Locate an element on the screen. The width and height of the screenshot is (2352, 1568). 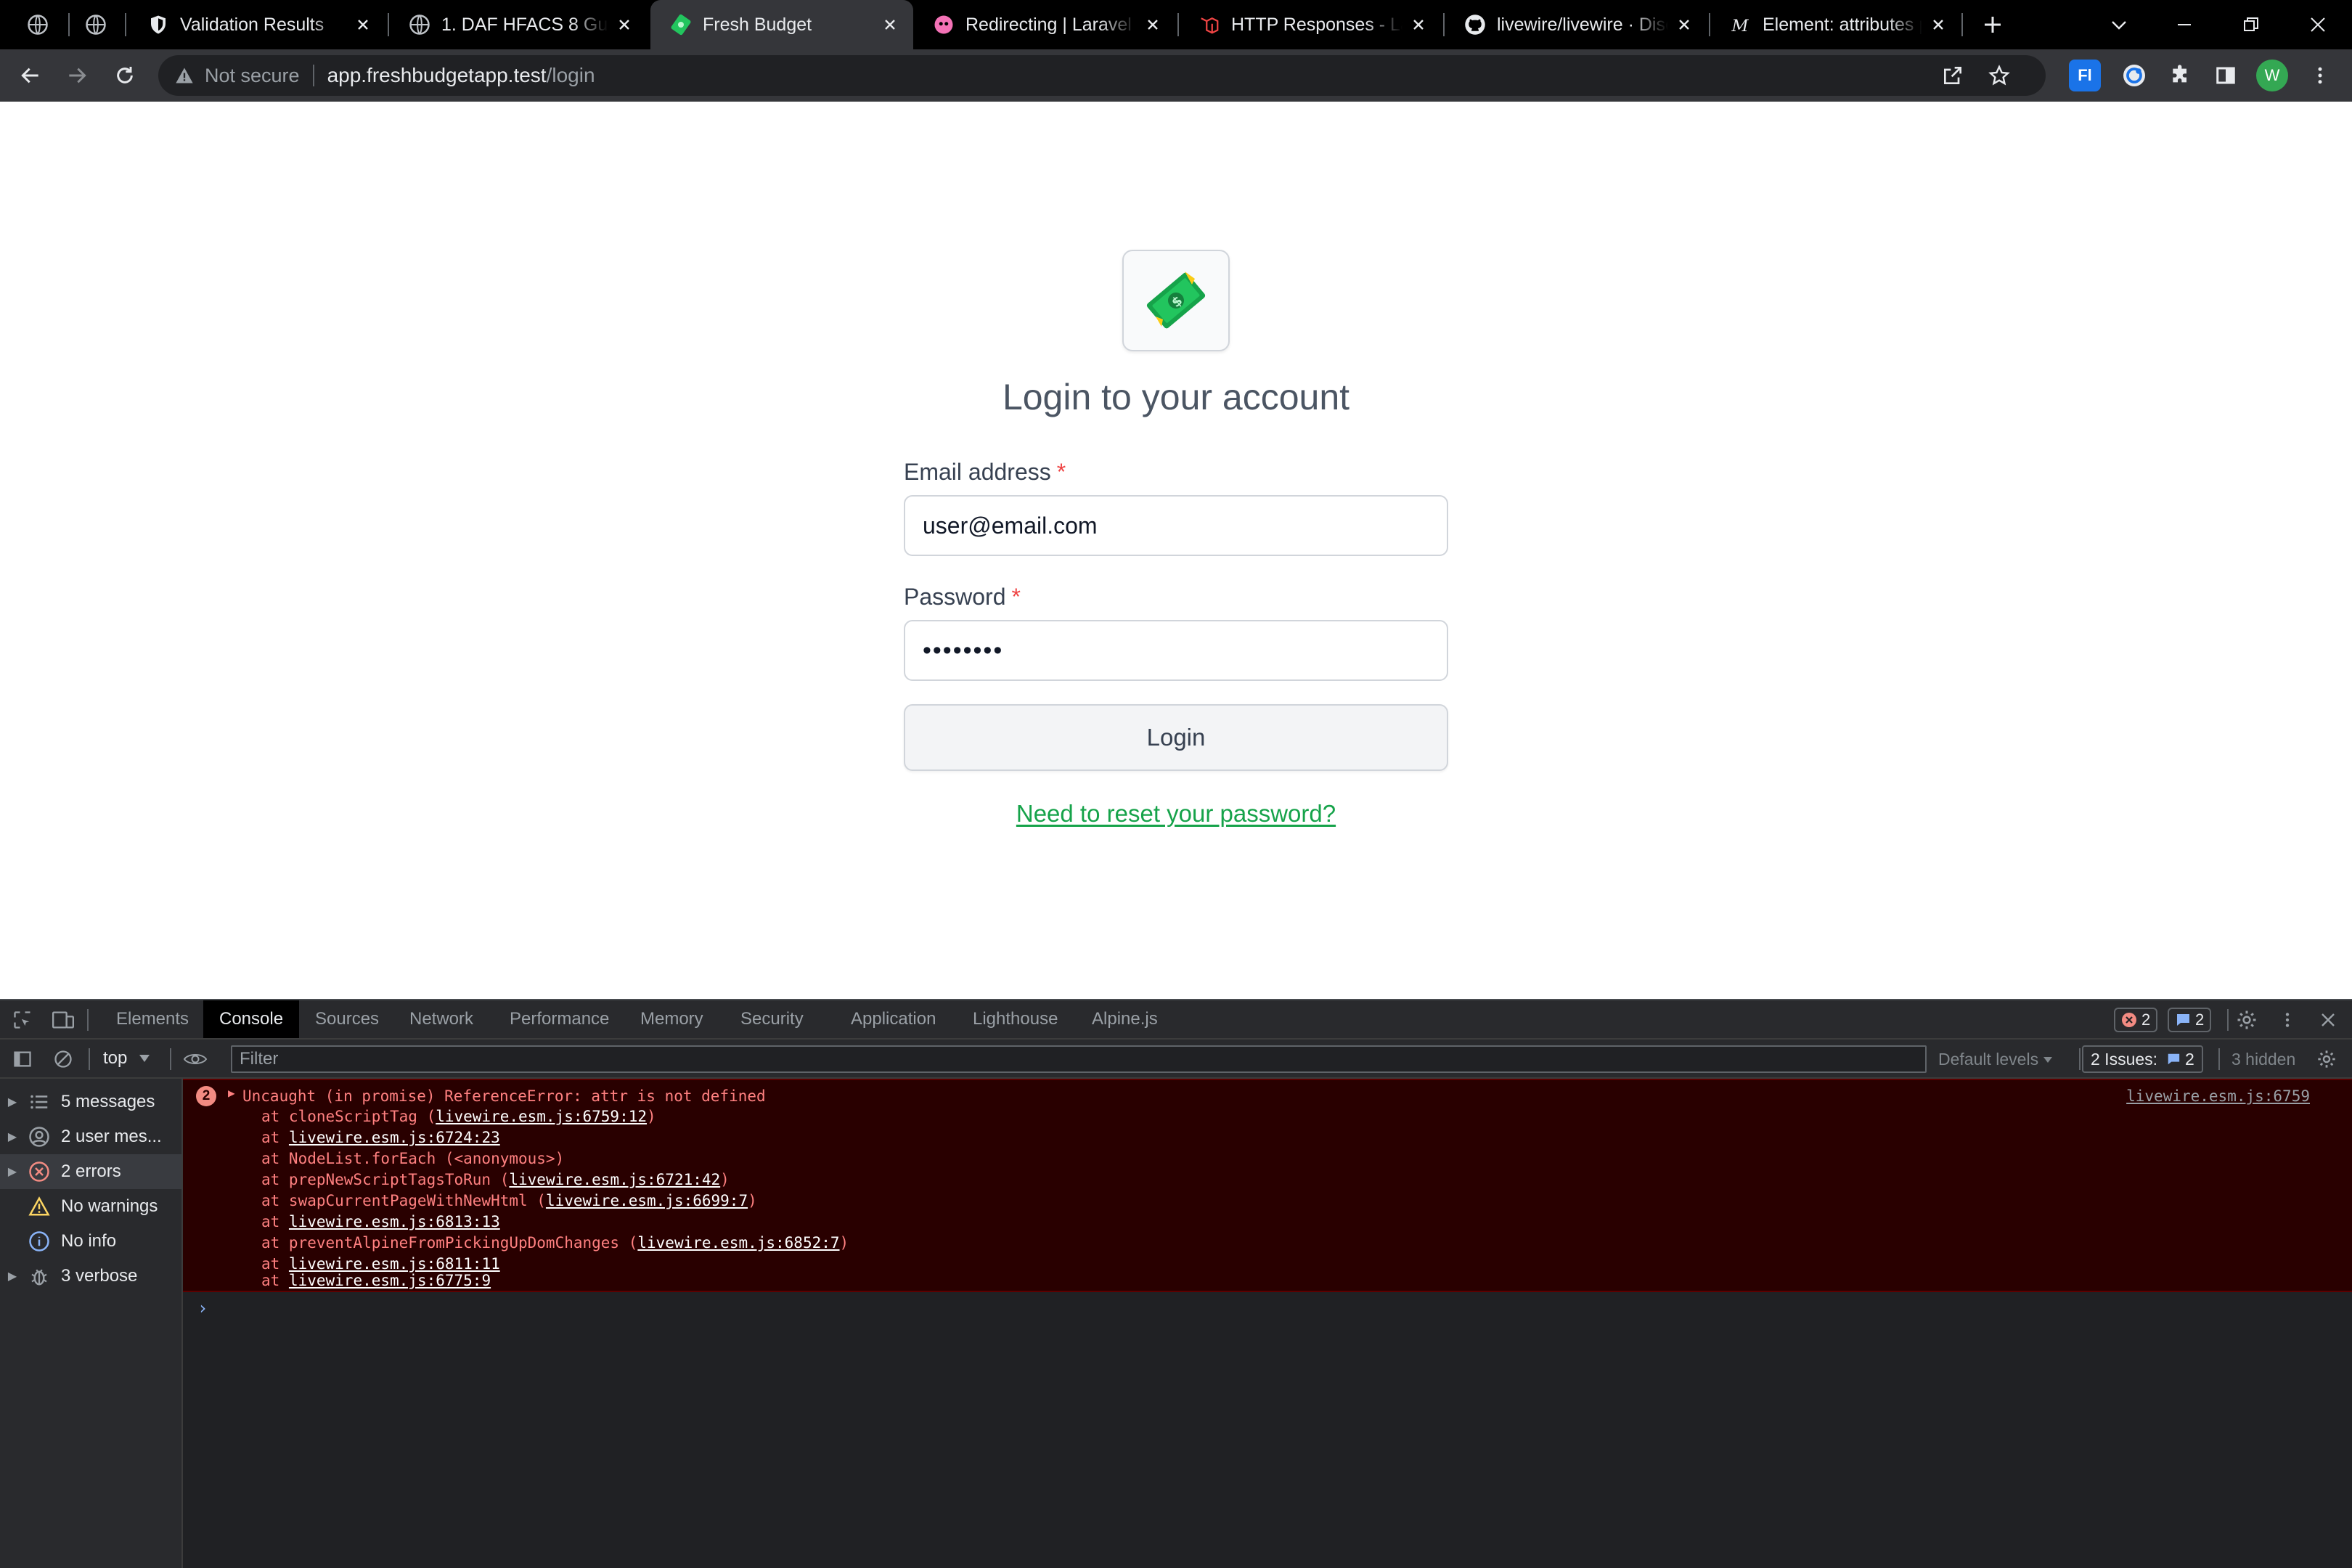
sidebar-item-verbose: ▶ 3 verbose is located at coordinates (91, 1277).